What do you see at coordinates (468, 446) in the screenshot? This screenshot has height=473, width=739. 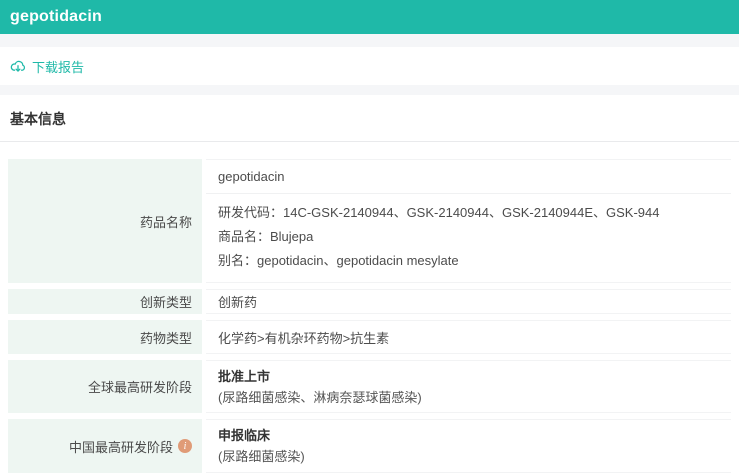 I see `row-value: 申报临床 (尿路细菌感染)` at bounding box center [468, 446].